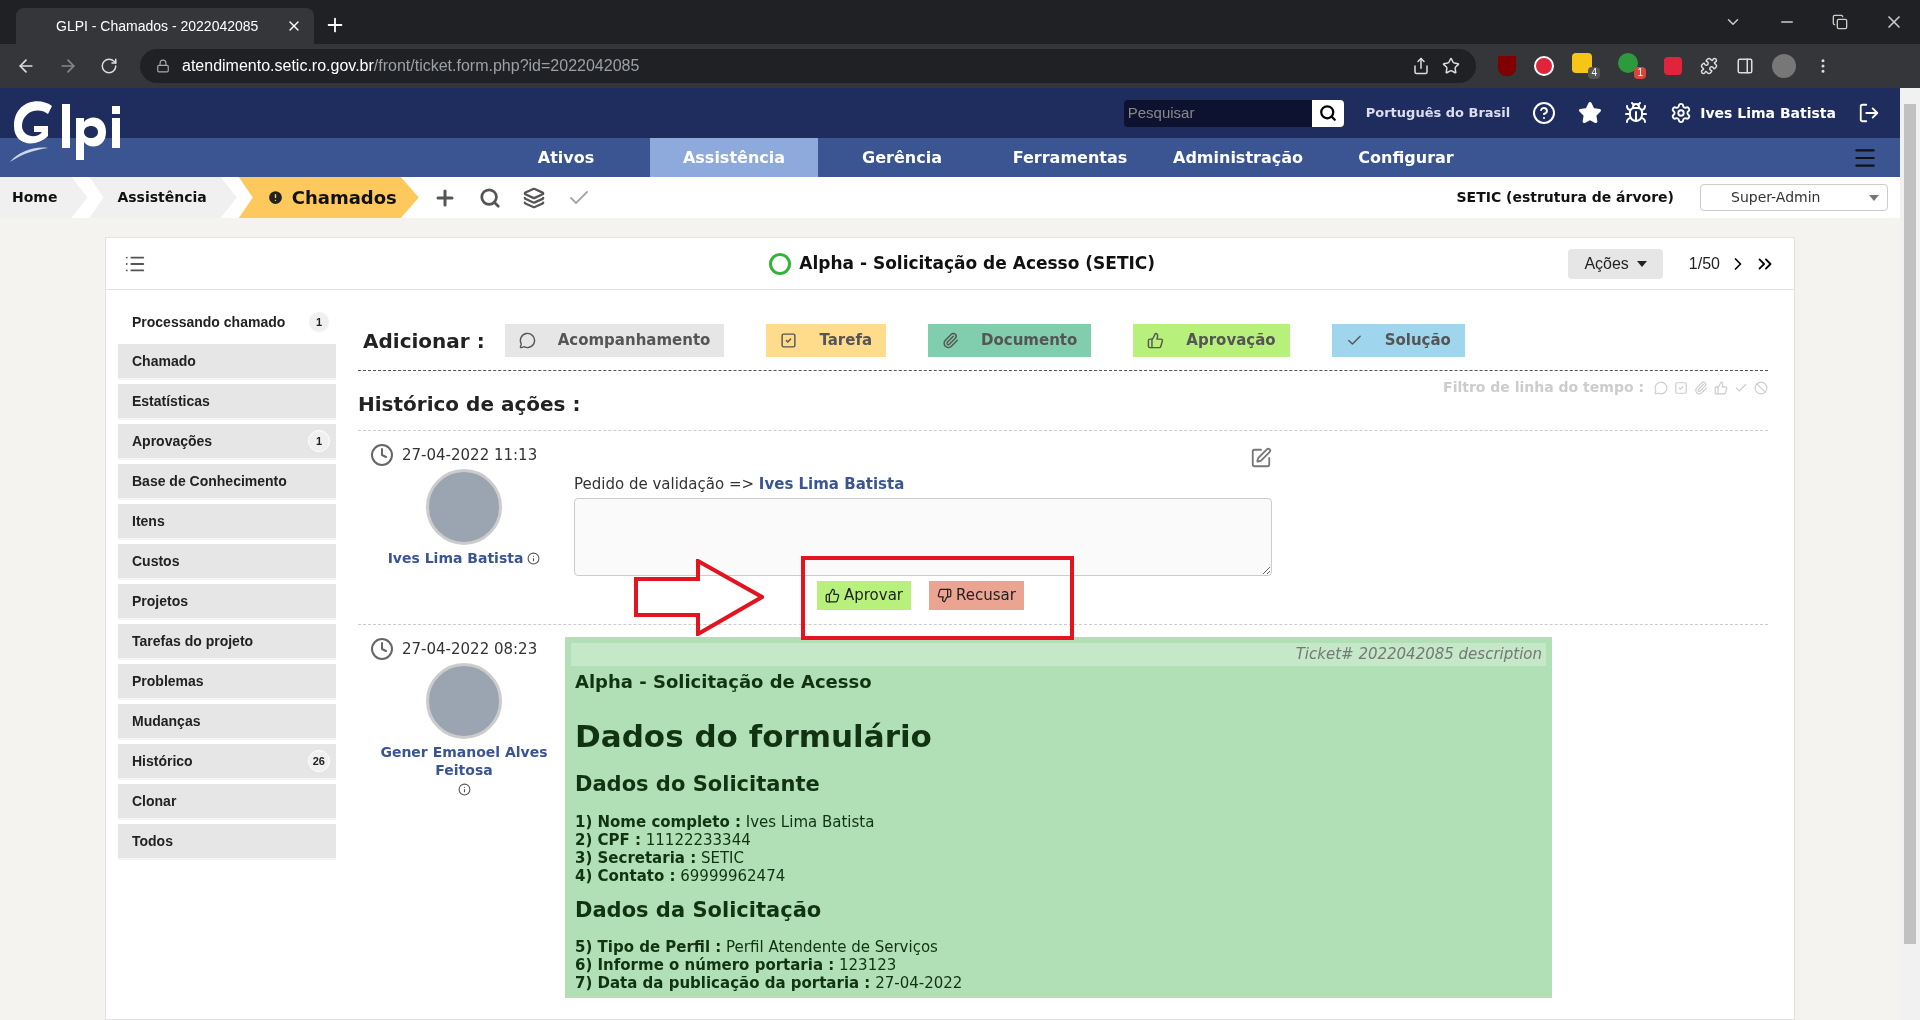 The image size is (1920, 1020). Describe the element at coordinates (1615, 263) in the screenshot. I see `actions-button: Ações` at that location.